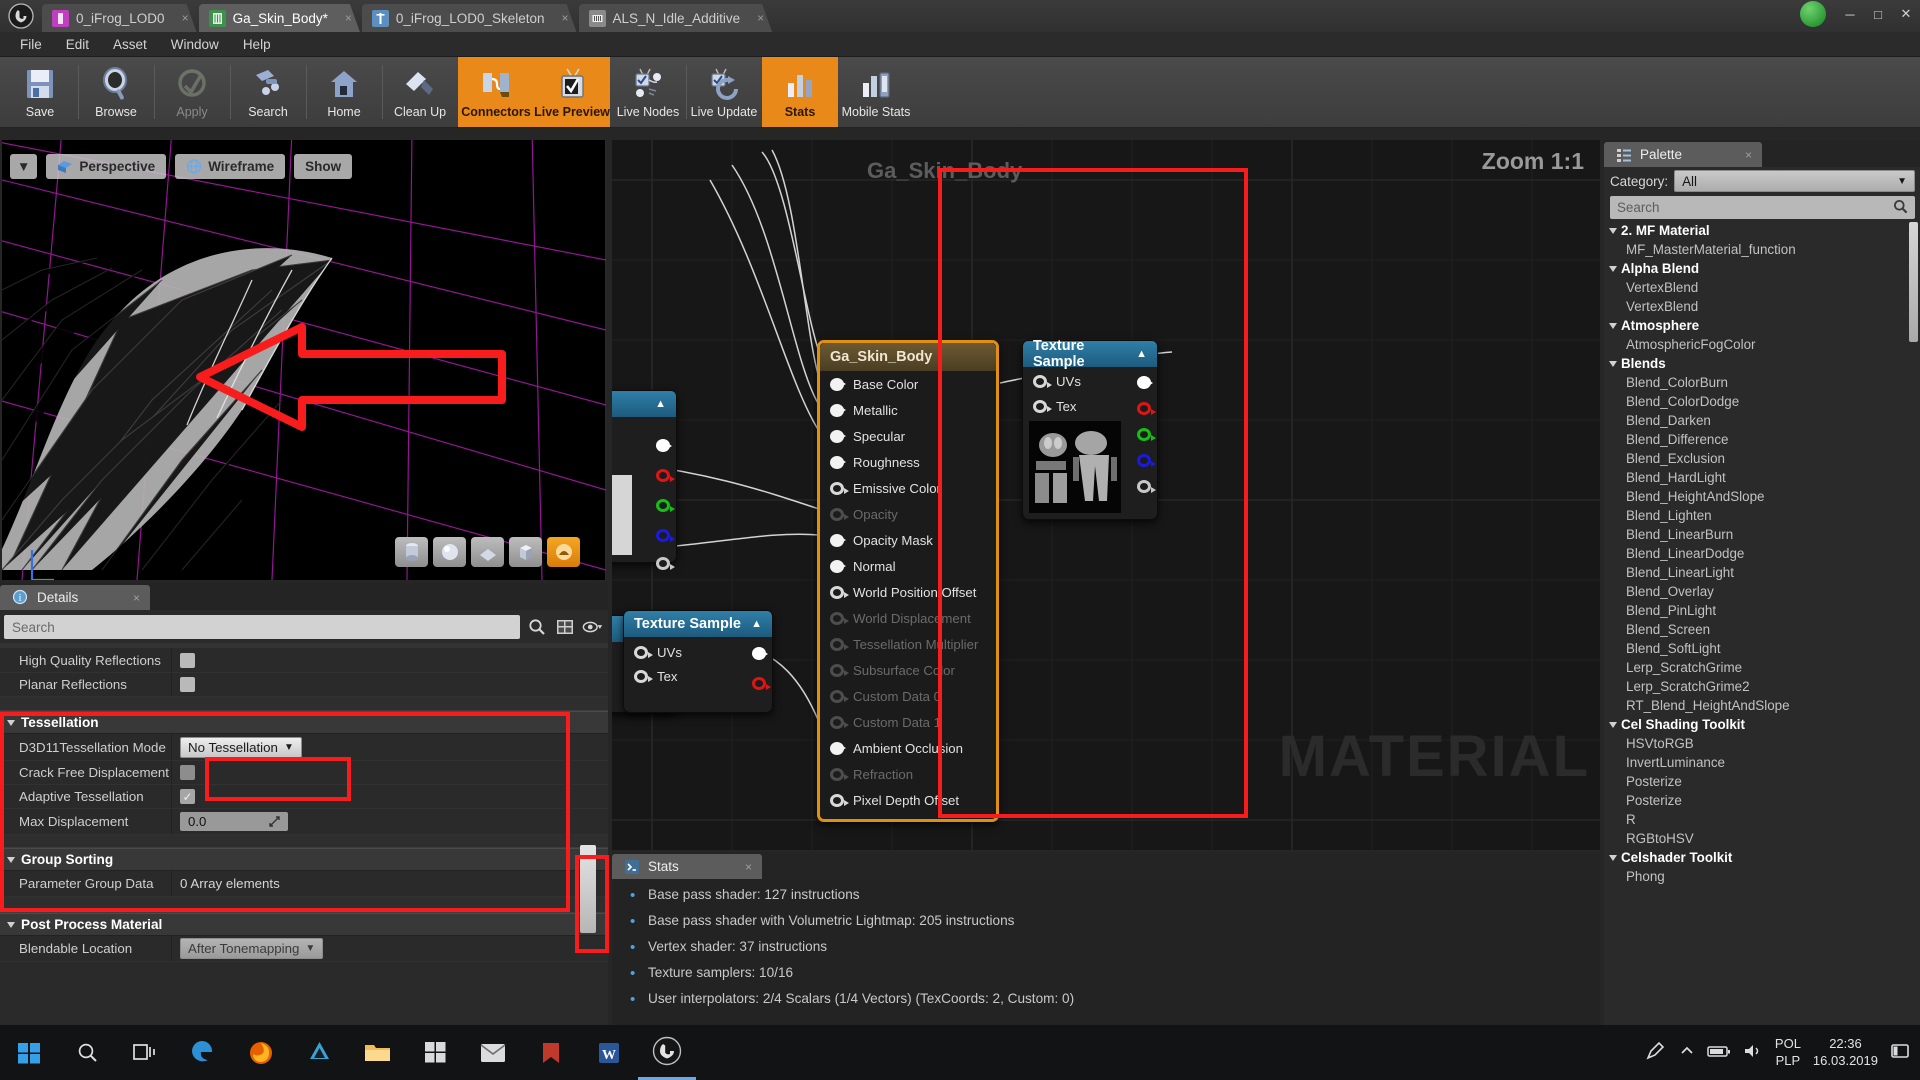 This screenshot has height=1080, width=1920. I want to click on word-icon: W, so click(609, 1052).